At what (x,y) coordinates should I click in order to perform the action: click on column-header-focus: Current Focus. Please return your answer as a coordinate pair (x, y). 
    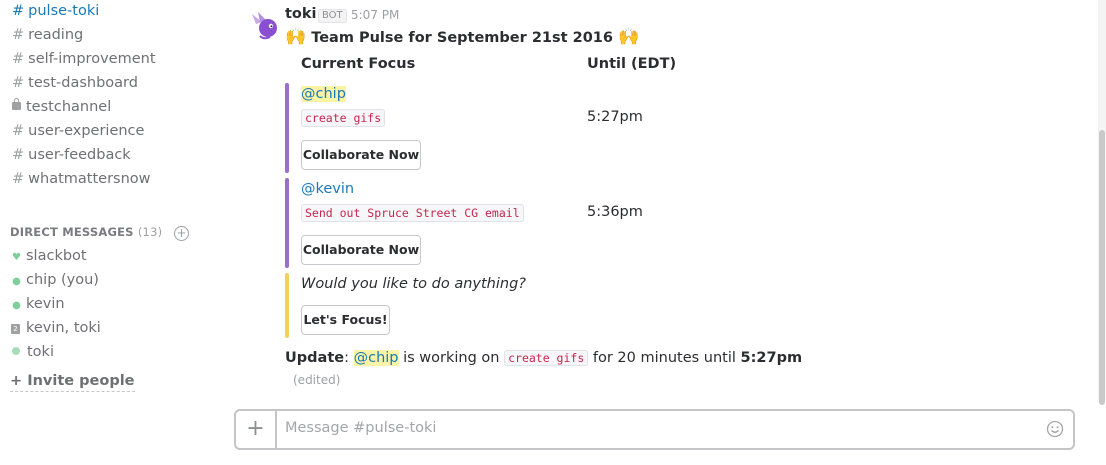
    Looking at the image, I should click on (358, 64).